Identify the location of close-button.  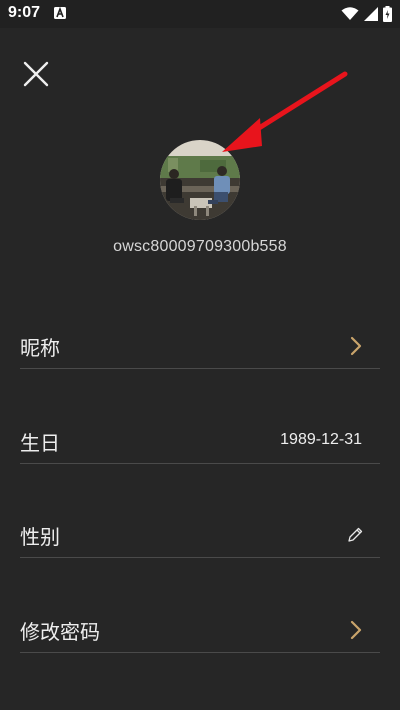
(36, 74).